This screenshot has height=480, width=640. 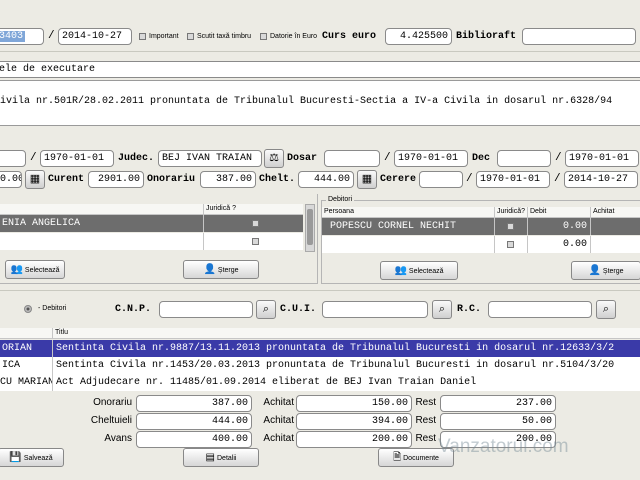 What do you see at coordinates (13, 36) in the screenshot?
I see `nr-value: 3403` at bounding box center [13, 36].